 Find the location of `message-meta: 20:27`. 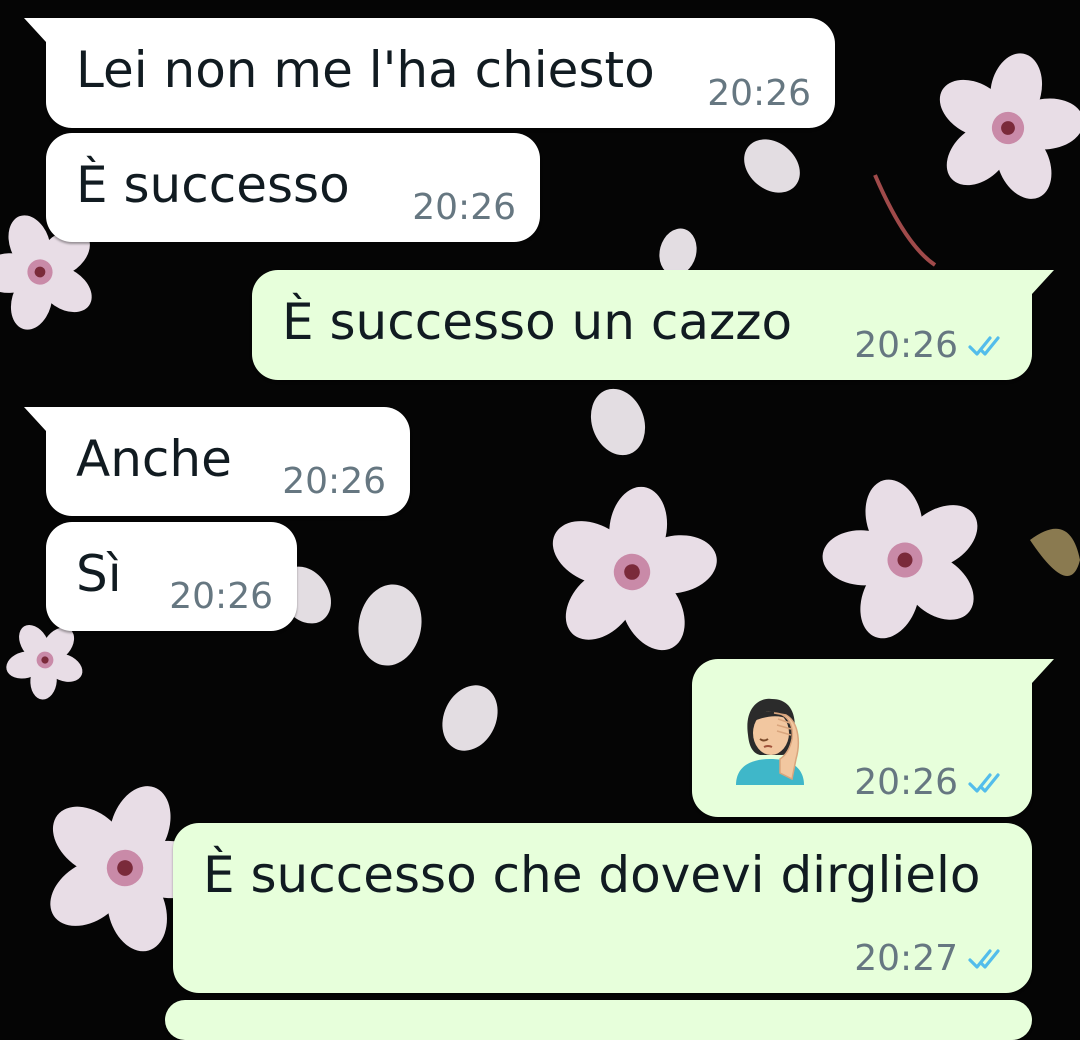

message-meta: 20:27 is located at coordinates (931, 959).